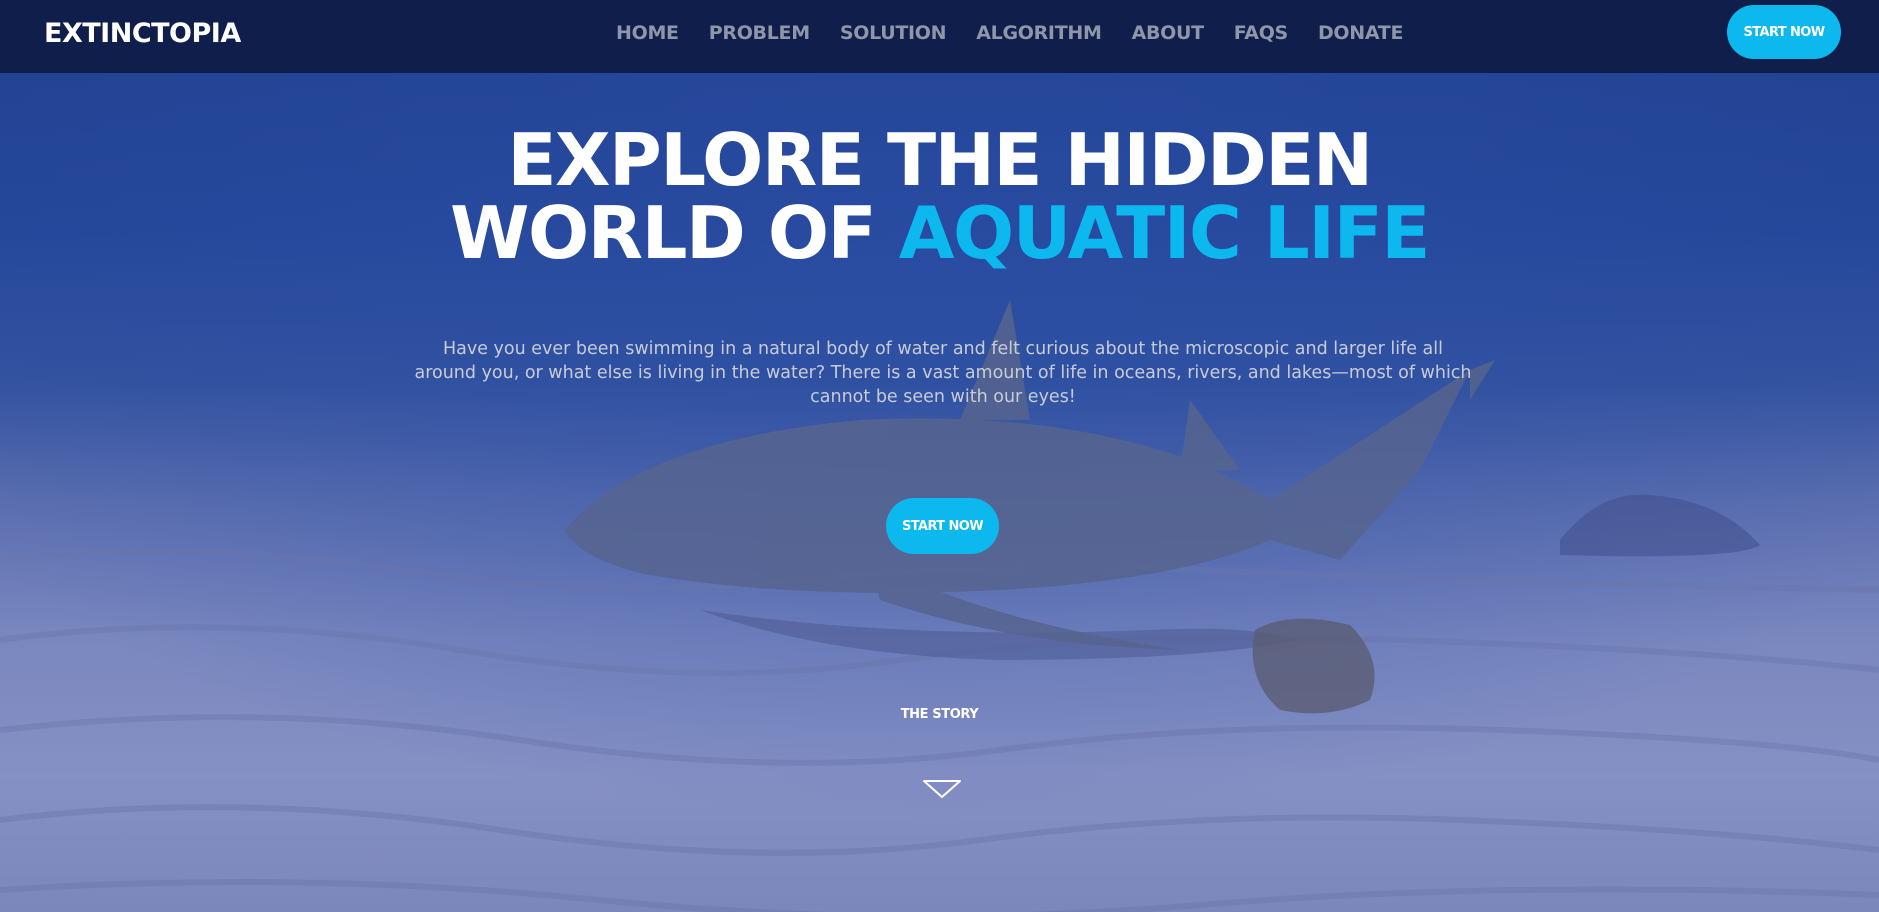 This screenshot has width=1879, height=912. Describe the element at coordinates (942, 789) in the screenshot. I see `chevron-down-icon` at that location.